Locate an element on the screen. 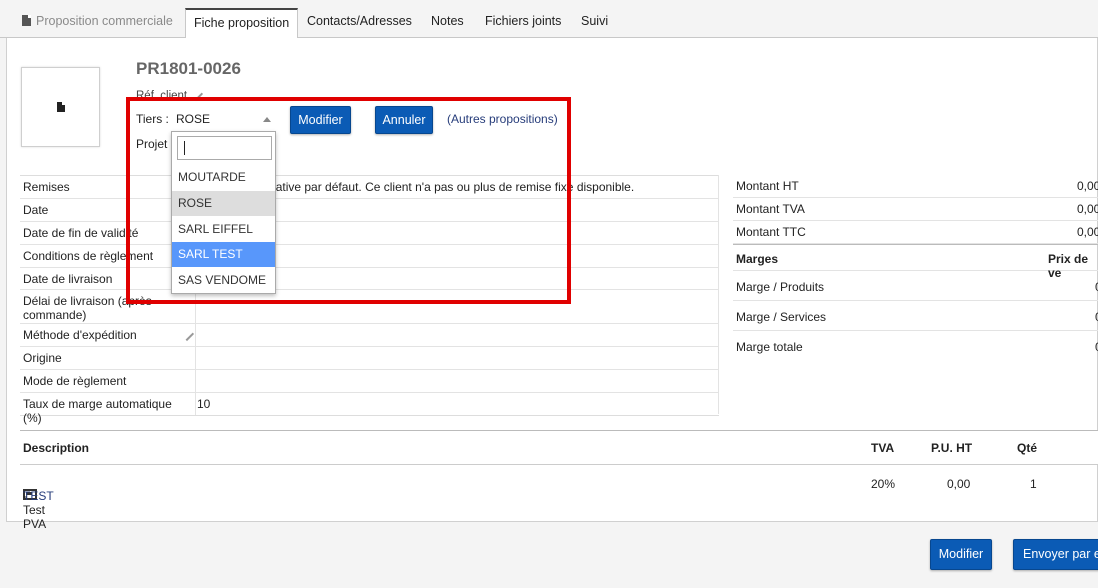 This screenshot has height=588, width=1098. dropdown-option: SARL TEST is located at coordinates (223, 254).